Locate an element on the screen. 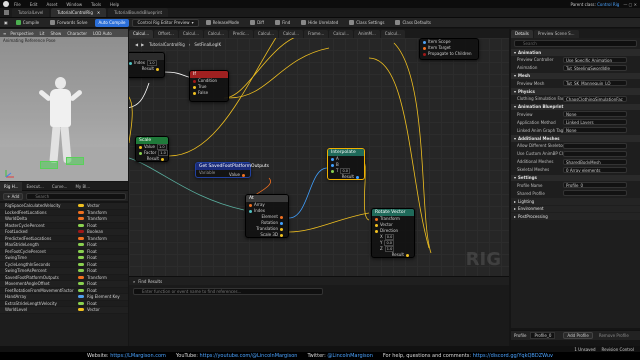 The image size is (640, 360). menu-file: File is located at coordinates (17, 4).